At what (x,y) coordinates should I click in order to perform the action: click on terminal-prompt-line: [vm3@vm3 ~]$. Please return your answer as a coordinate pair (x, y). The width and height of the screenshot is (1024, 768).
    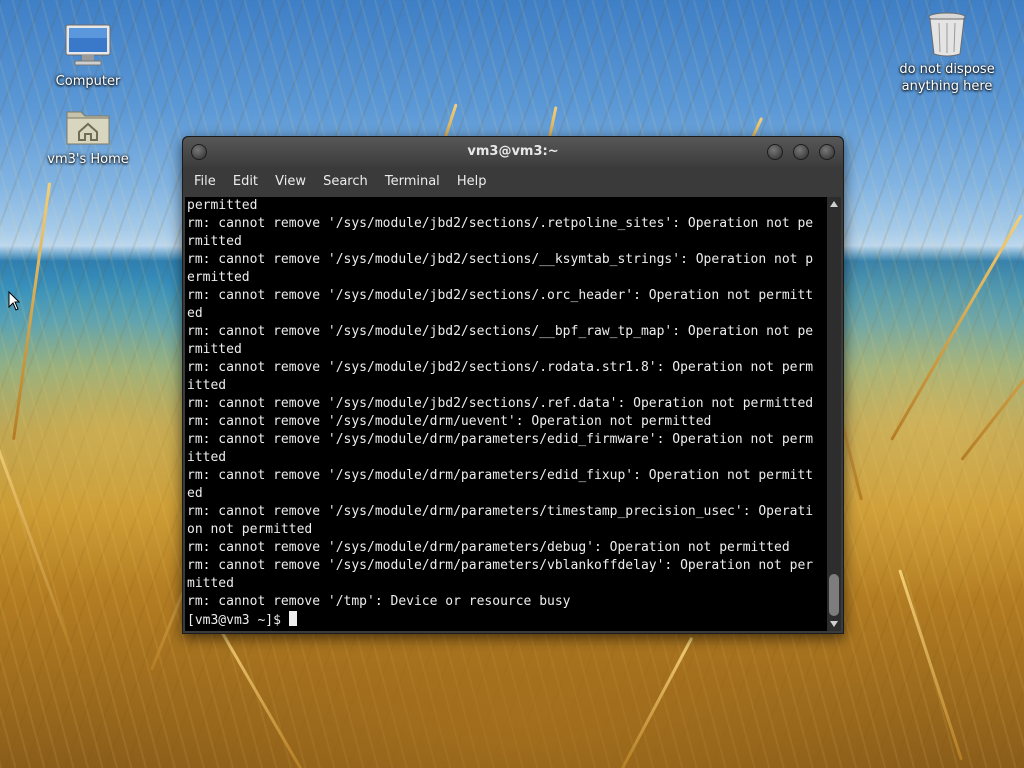
    Looking at the image, I should click on (506, 620).